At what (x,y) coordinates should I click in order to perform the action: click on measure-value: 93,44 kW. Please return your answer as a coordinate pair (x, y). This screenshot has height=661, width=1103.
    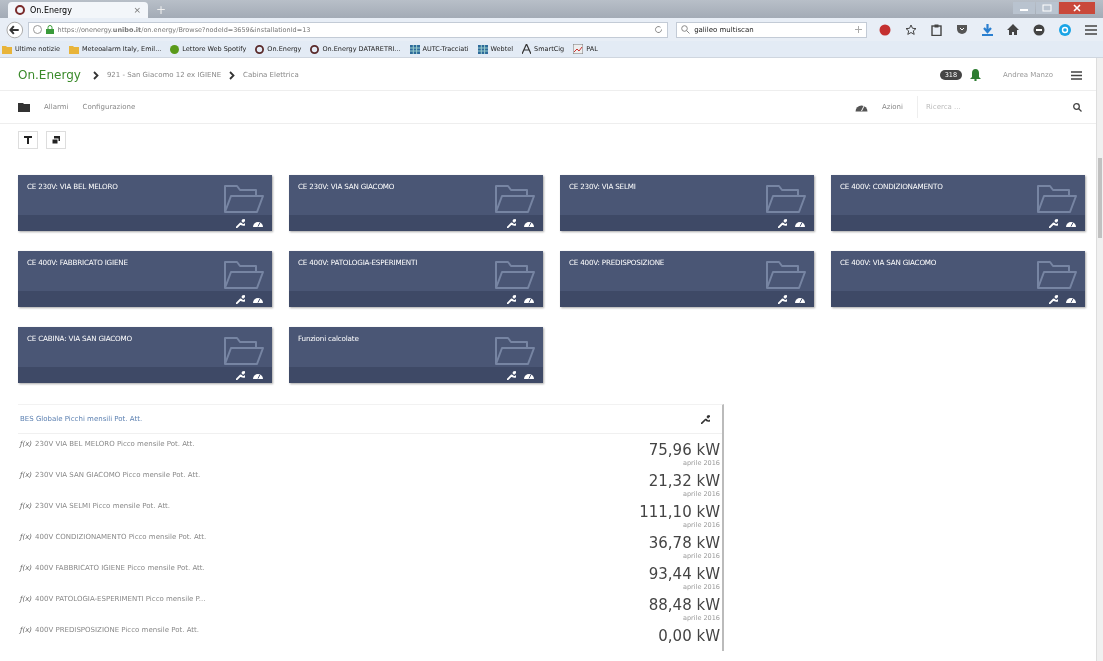
    Looking at the image, I should click on (684, 574).